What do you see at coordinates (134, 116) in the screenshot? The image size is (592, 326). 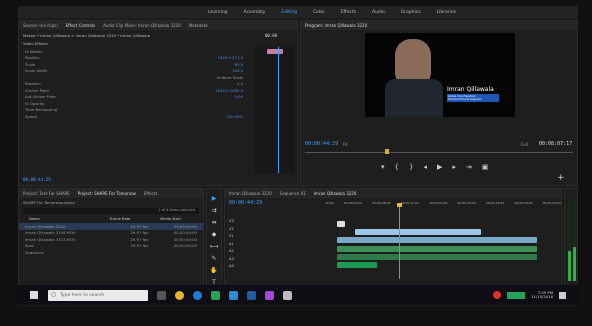 I see `effect-row: Speed 100.00%` at bounding box center [134, 116].